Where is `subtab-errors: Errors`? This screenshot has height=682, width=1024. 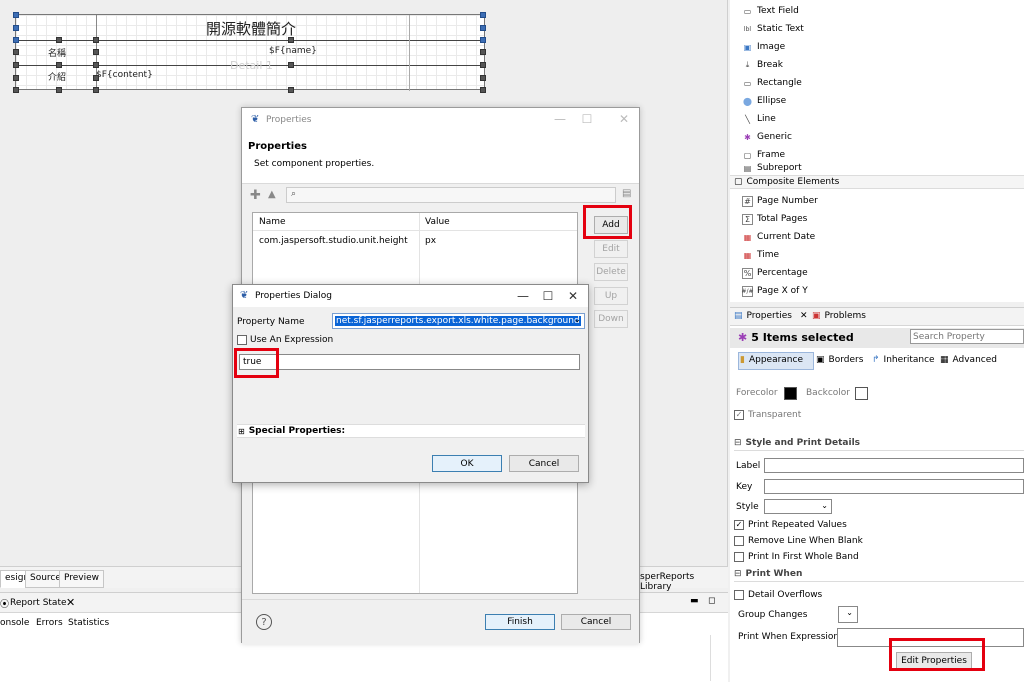
subtab-errors: Errors is located at coordinates (49, 623).